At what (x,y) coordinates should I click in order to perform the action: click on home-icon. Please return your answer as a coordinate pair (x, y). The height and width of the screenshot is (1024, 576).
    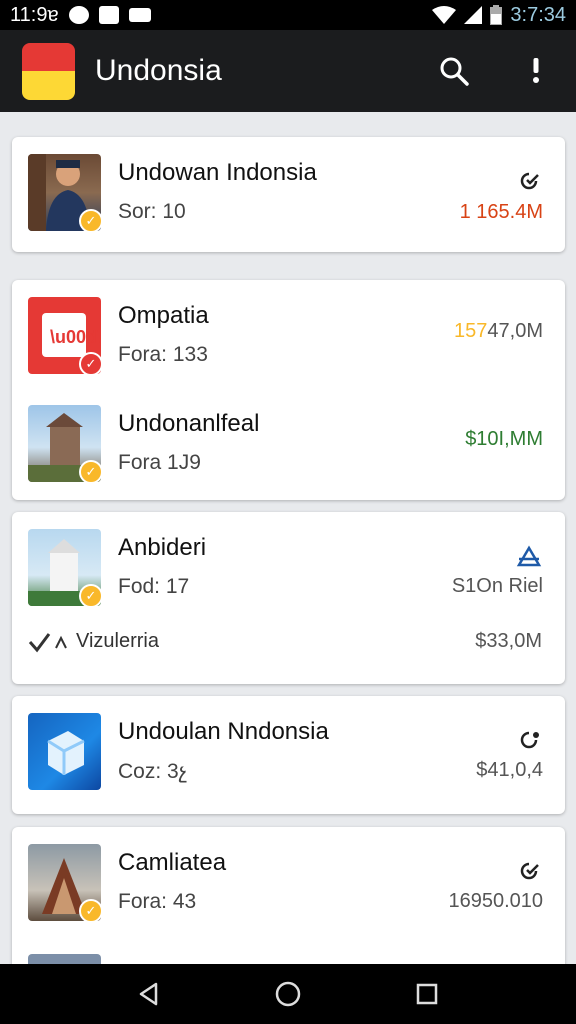
    Looking at the image, I should click on (288, 994).